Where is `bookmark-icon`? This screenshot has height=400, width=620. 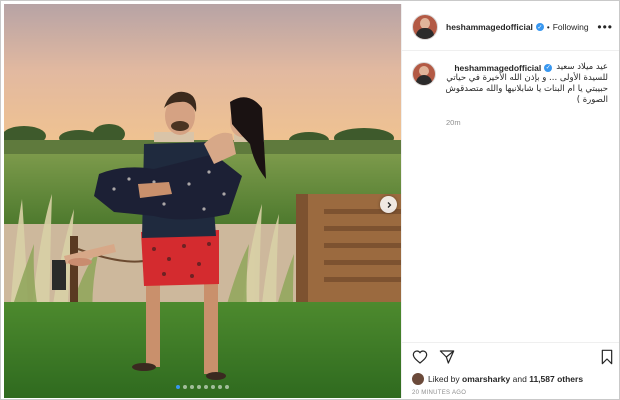 bookmark-icon is located at coordinates (607, 357).